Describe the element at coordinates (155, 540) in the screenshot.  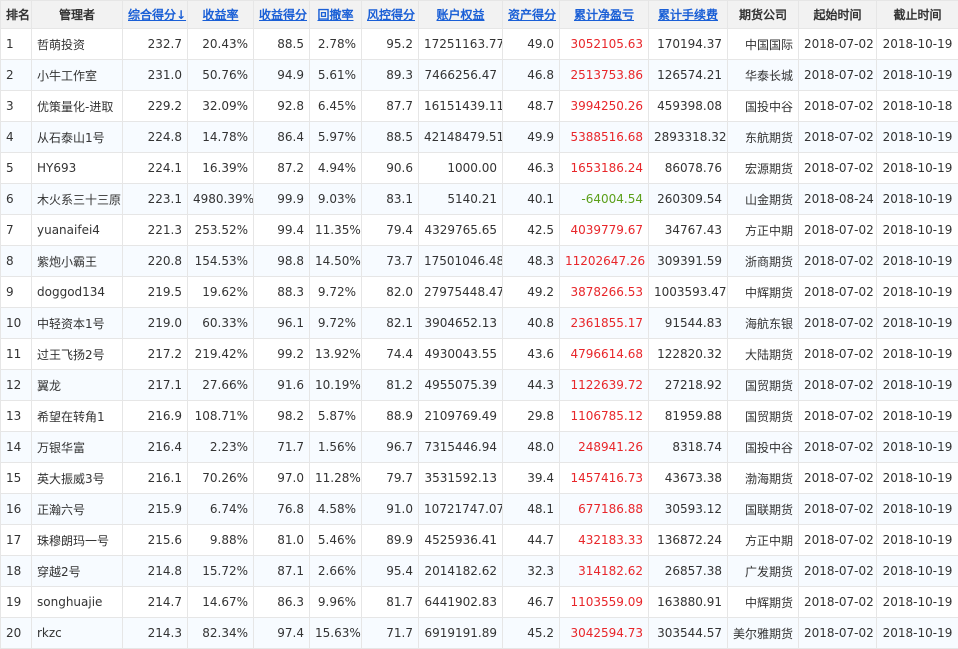
I see `cell-score: 215.6` at that location.